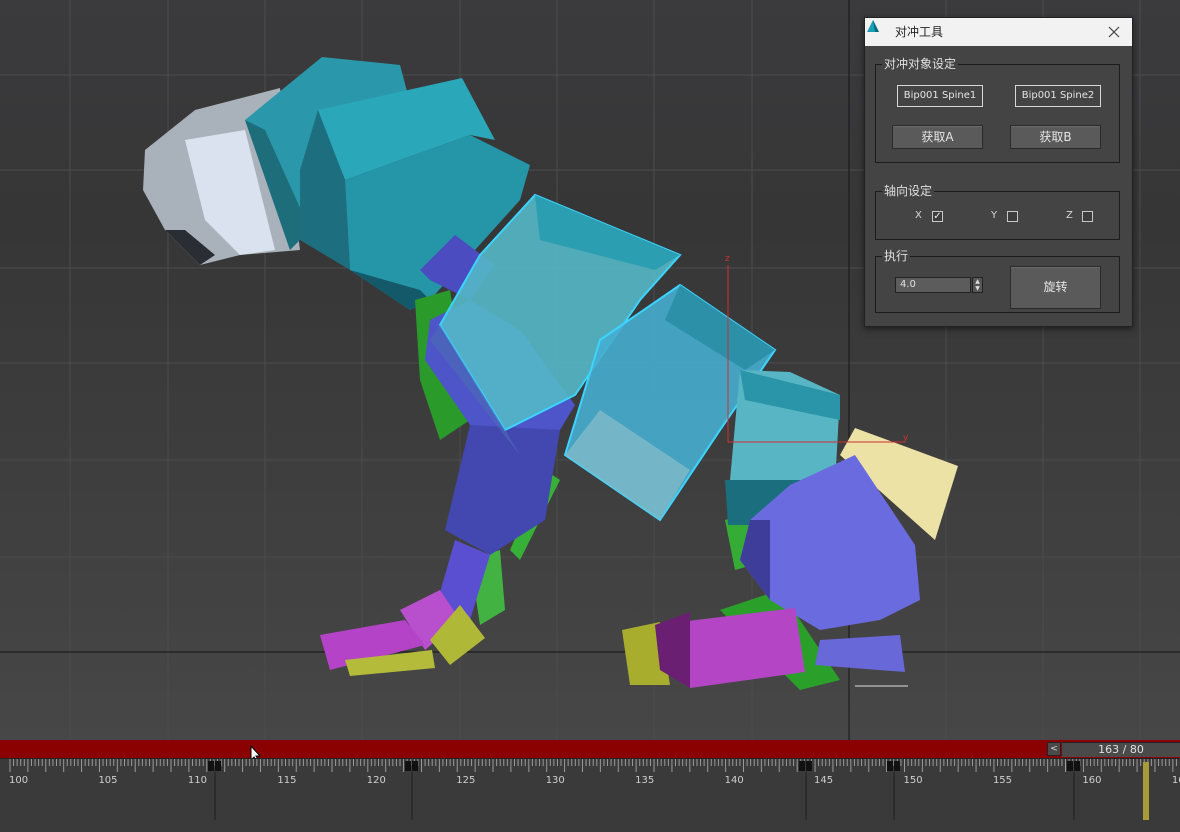  What do you see at coordinates (1114, 32) in the screenshot?
I see `close-icon` at bounding box center [1114, 32].